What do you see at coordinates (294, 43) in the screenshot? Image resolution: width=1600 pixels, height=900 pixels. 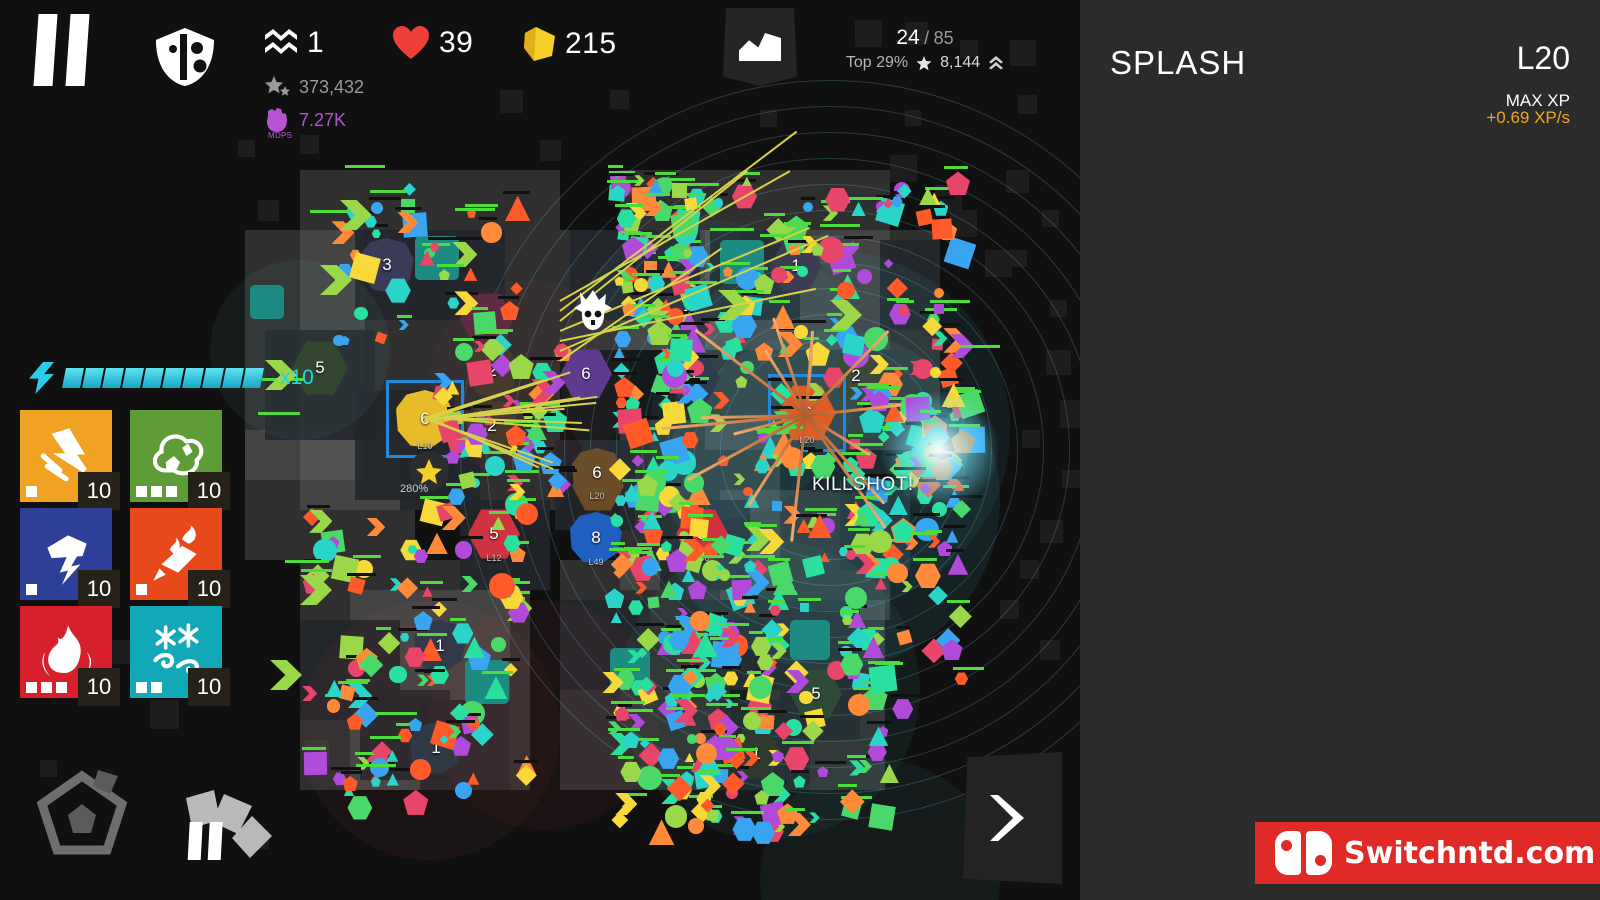 I see `wave-stat: 1` at bounding box center [294, 43].